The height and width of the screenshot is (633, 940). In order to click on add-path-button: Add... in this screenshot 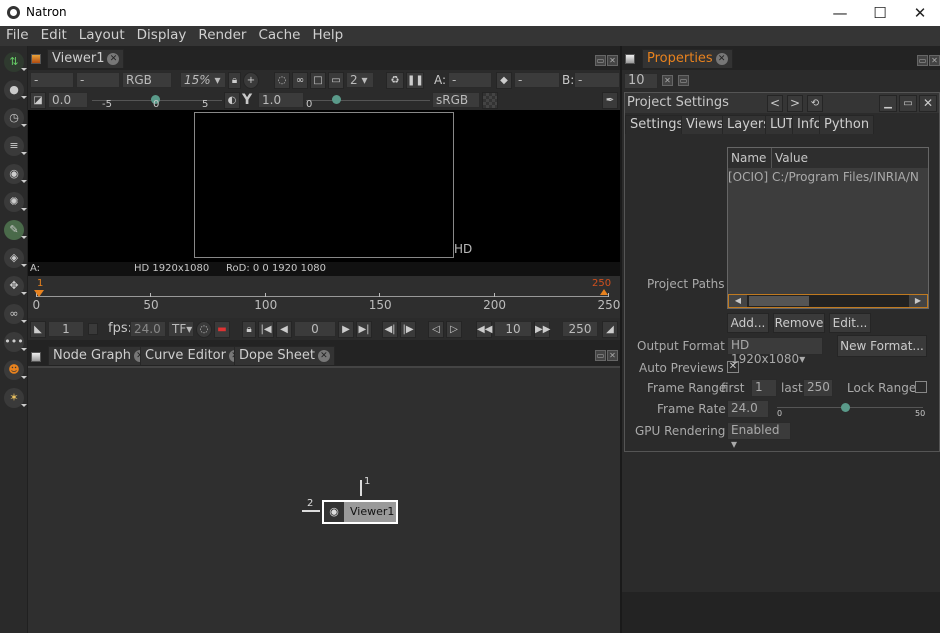, I will do `click(748, 323)`.